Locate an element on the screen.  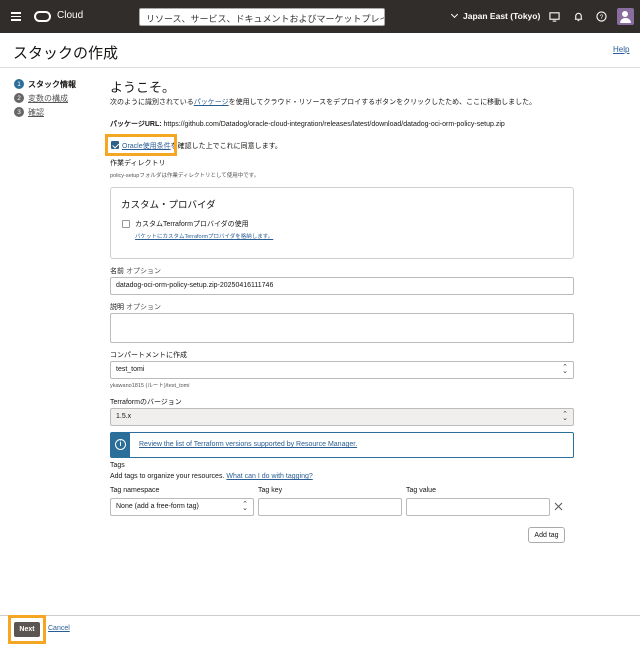
custom-provider-title: カスタム・プロバイダ is located at coordinates (168, 205).